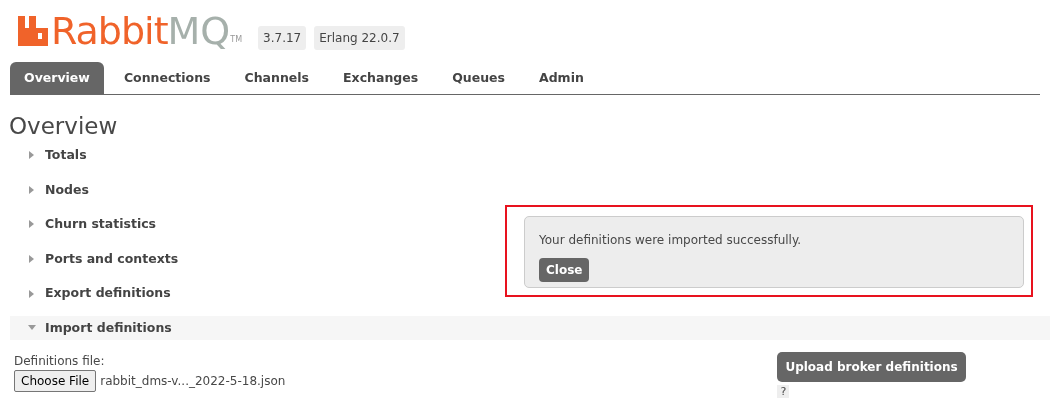 This screenshot has width=1050, height=400. What do you see at coordinates (282, 38) in the screenshot?
I see `version-label: 3.7.17` at bounding box center [282, 38].